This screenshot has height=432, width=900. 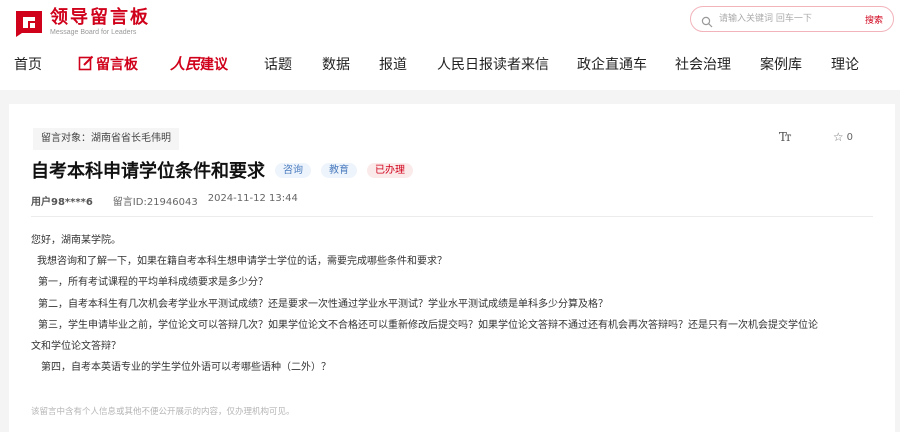 What do you see at coordinates (86, 63) in the screenshot?
I see `edit-icon` at bounding box center [86, 63].